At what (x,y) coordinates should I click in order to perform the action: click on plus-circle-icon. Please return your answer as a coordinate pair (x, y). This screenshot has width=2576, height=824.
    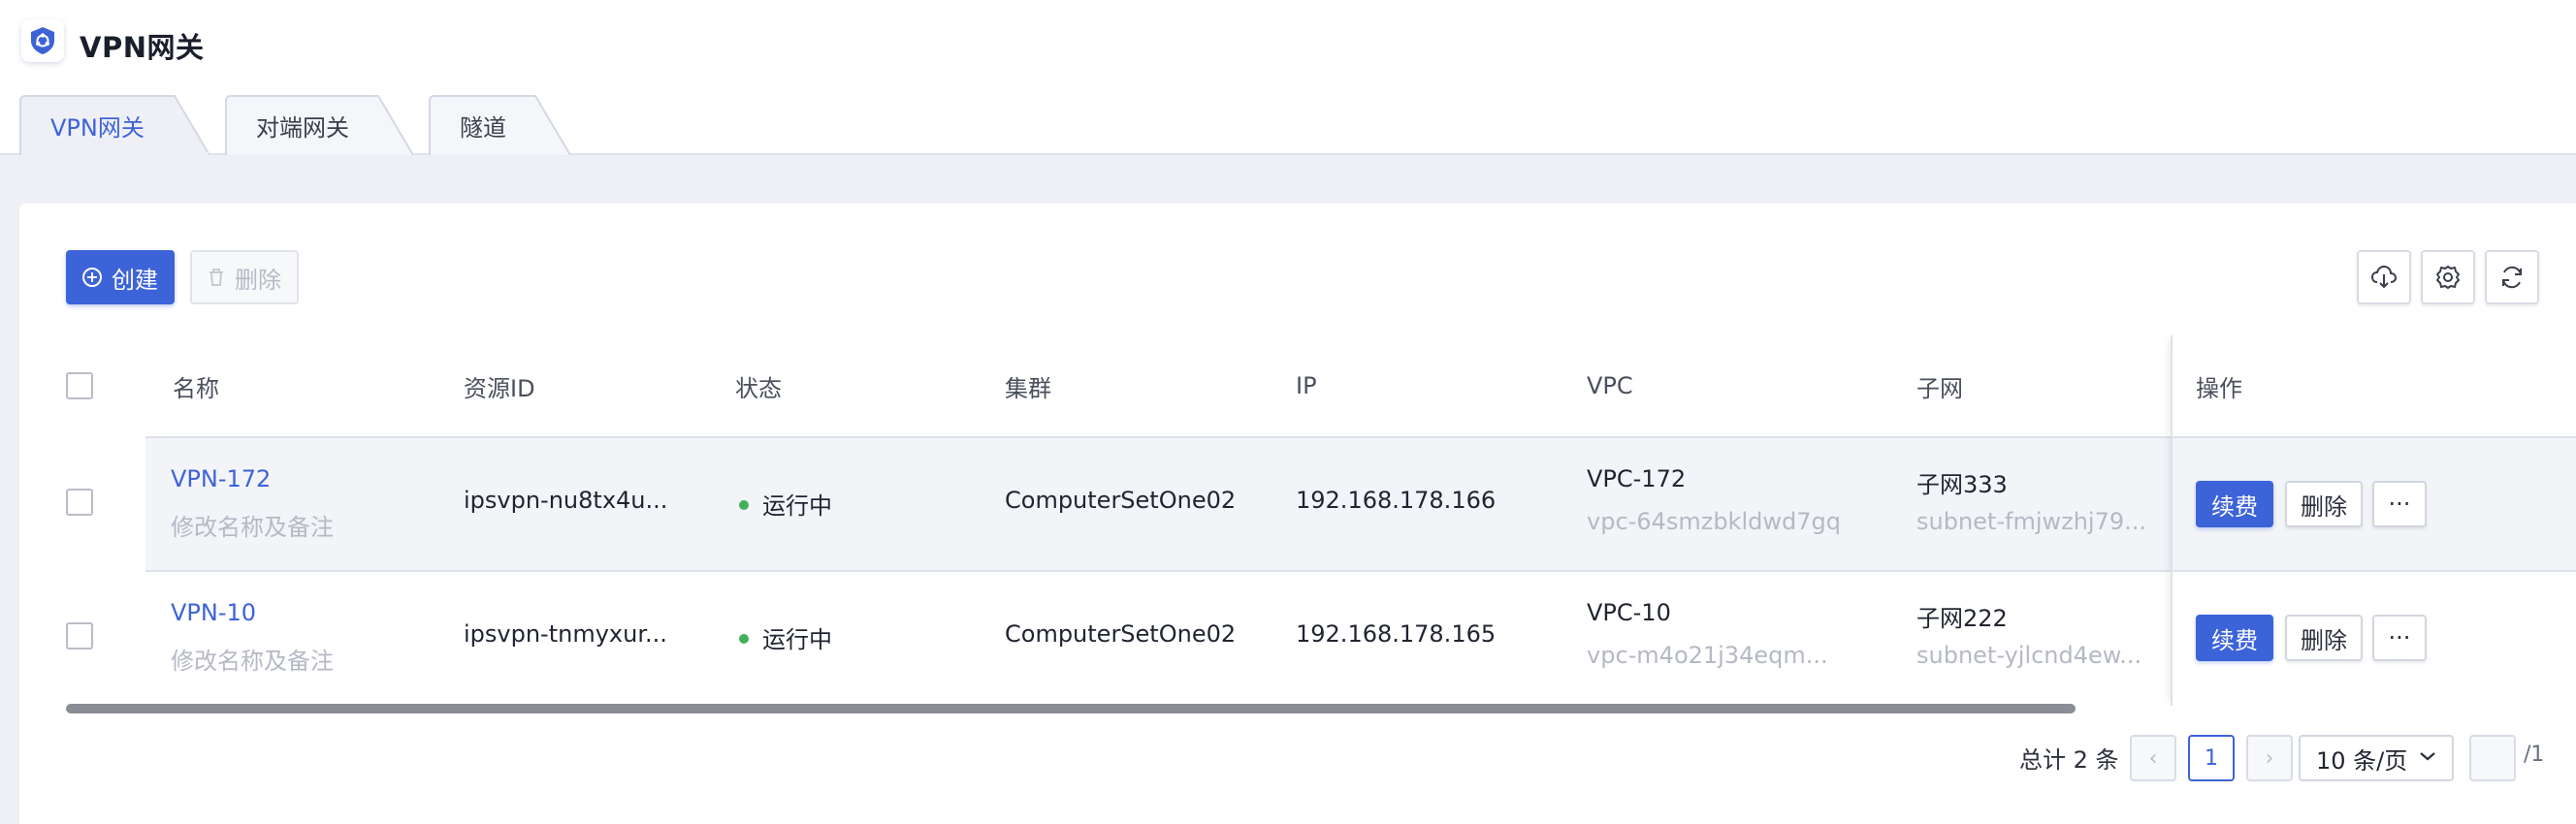
    Looking at the image, I should click on (92, 277).